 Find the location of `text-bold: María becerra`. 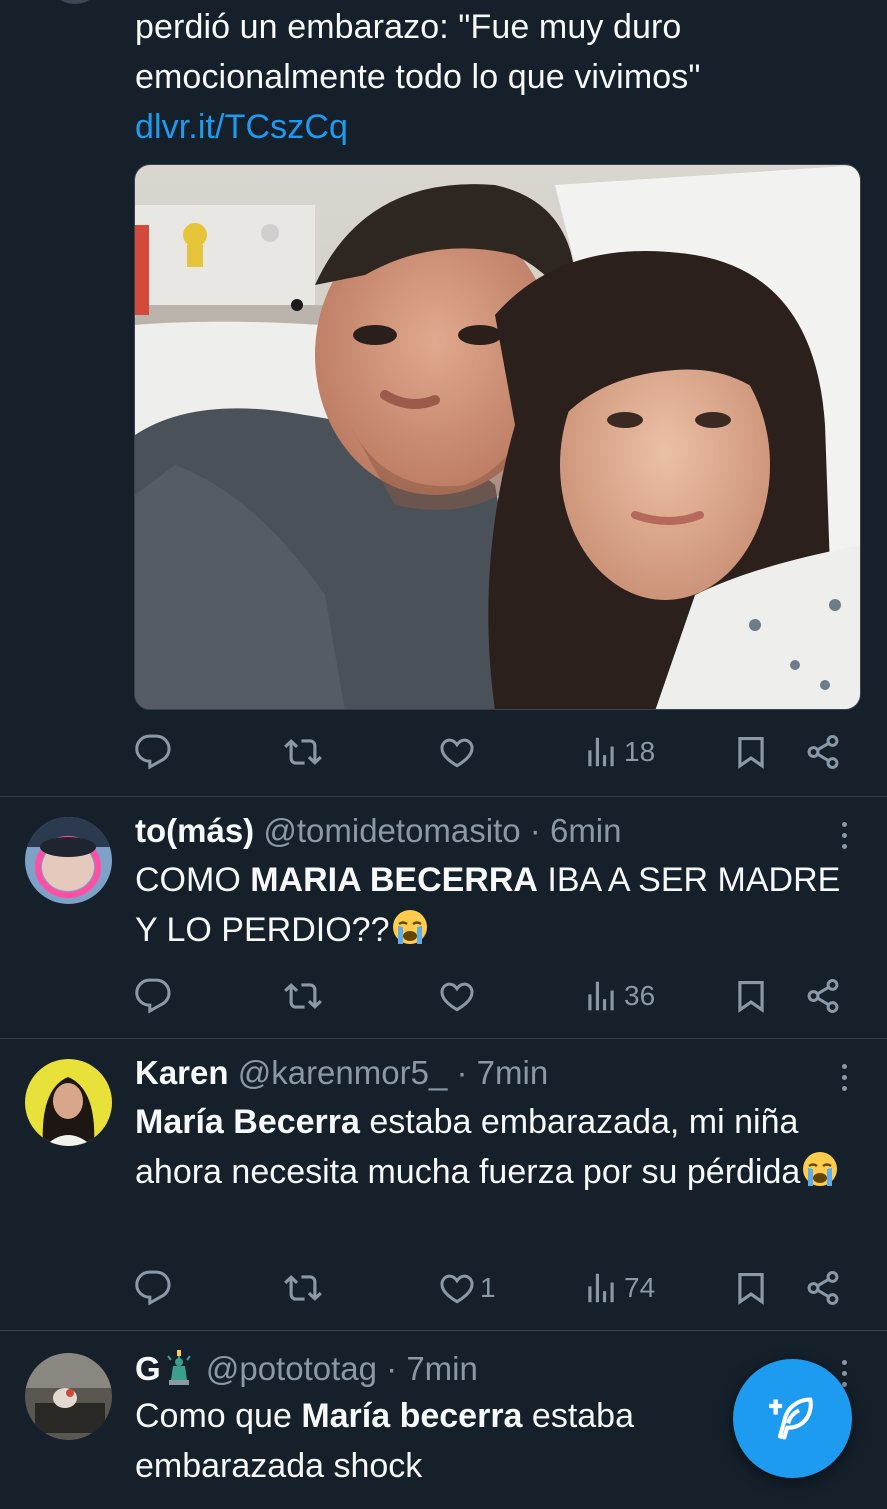

text-bold: María becerra is located at coordinates (412, 1416).